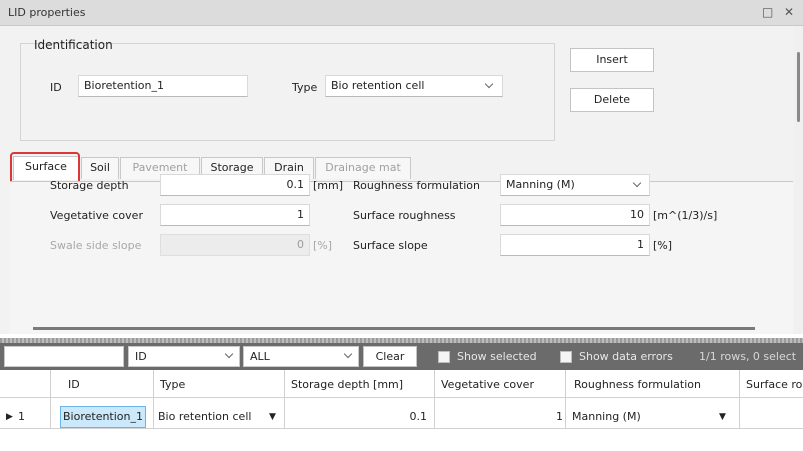 This screenshot has height=451, width=803. Describe the element at coordinates (328, 185) in the screenshot. I see `storage-depth-unit: [mm]` at that location.